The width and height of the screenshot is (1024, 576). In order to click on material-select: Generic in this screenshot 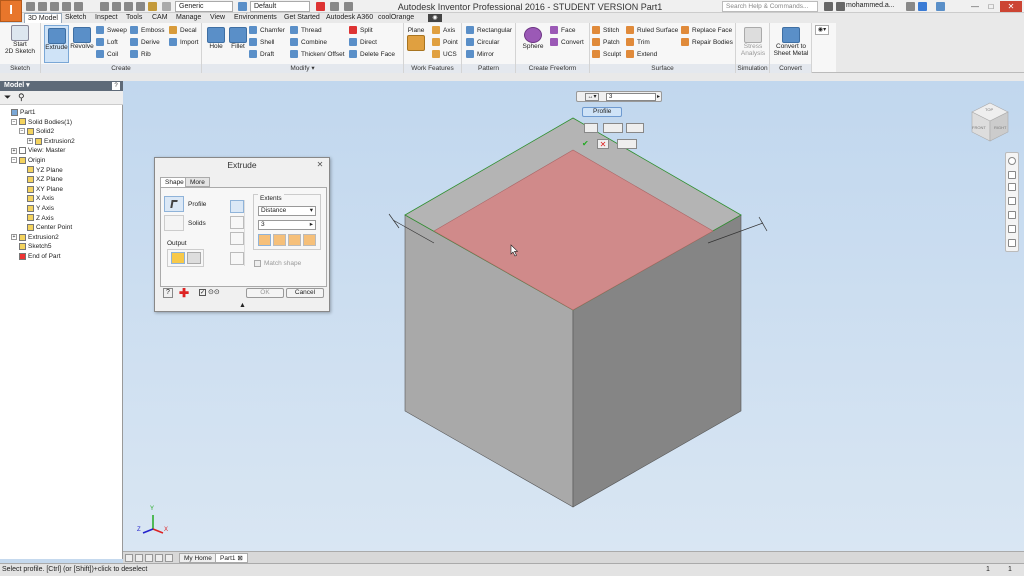, I will do `click(204, 6)`.